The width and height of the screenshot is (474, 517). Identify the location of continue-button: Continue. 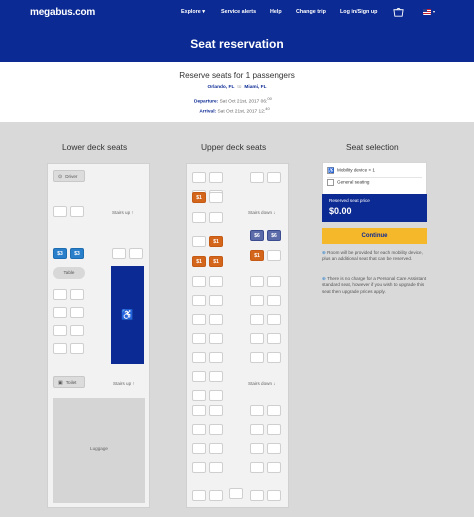
(374, 236).